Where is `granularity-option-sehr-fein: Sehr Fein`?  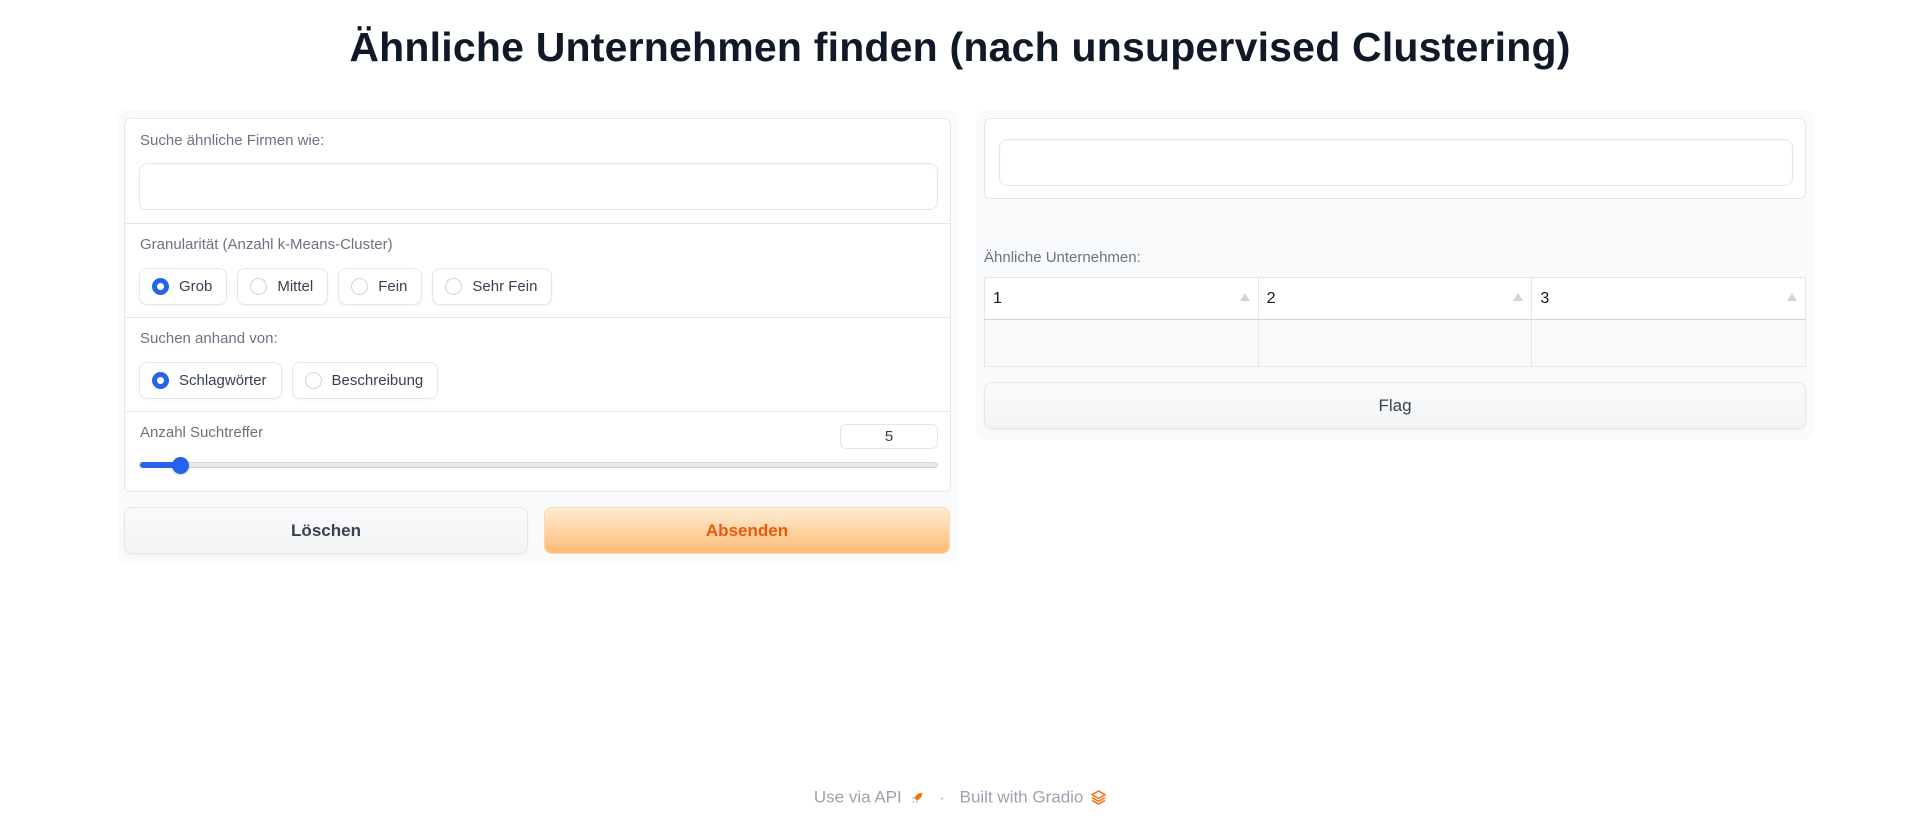
granularity-option-sehr-fein: Sehr Fein is located at coordinates (492, 286).